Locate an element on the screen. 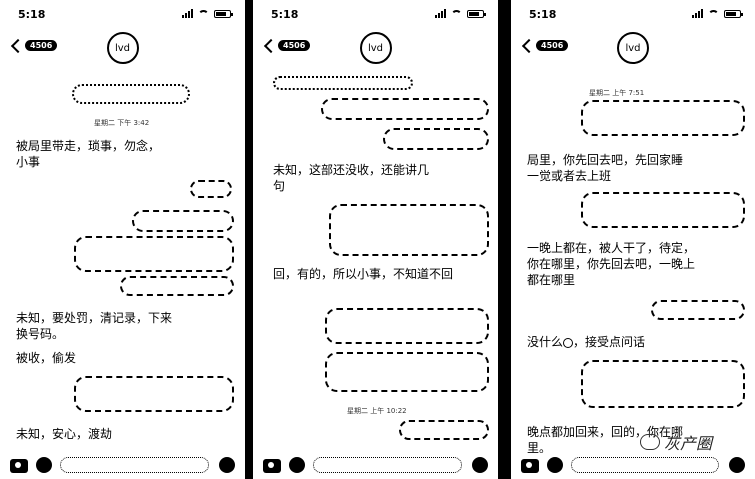  watermark: 灰产圈 is located at coordinates (676, 442).